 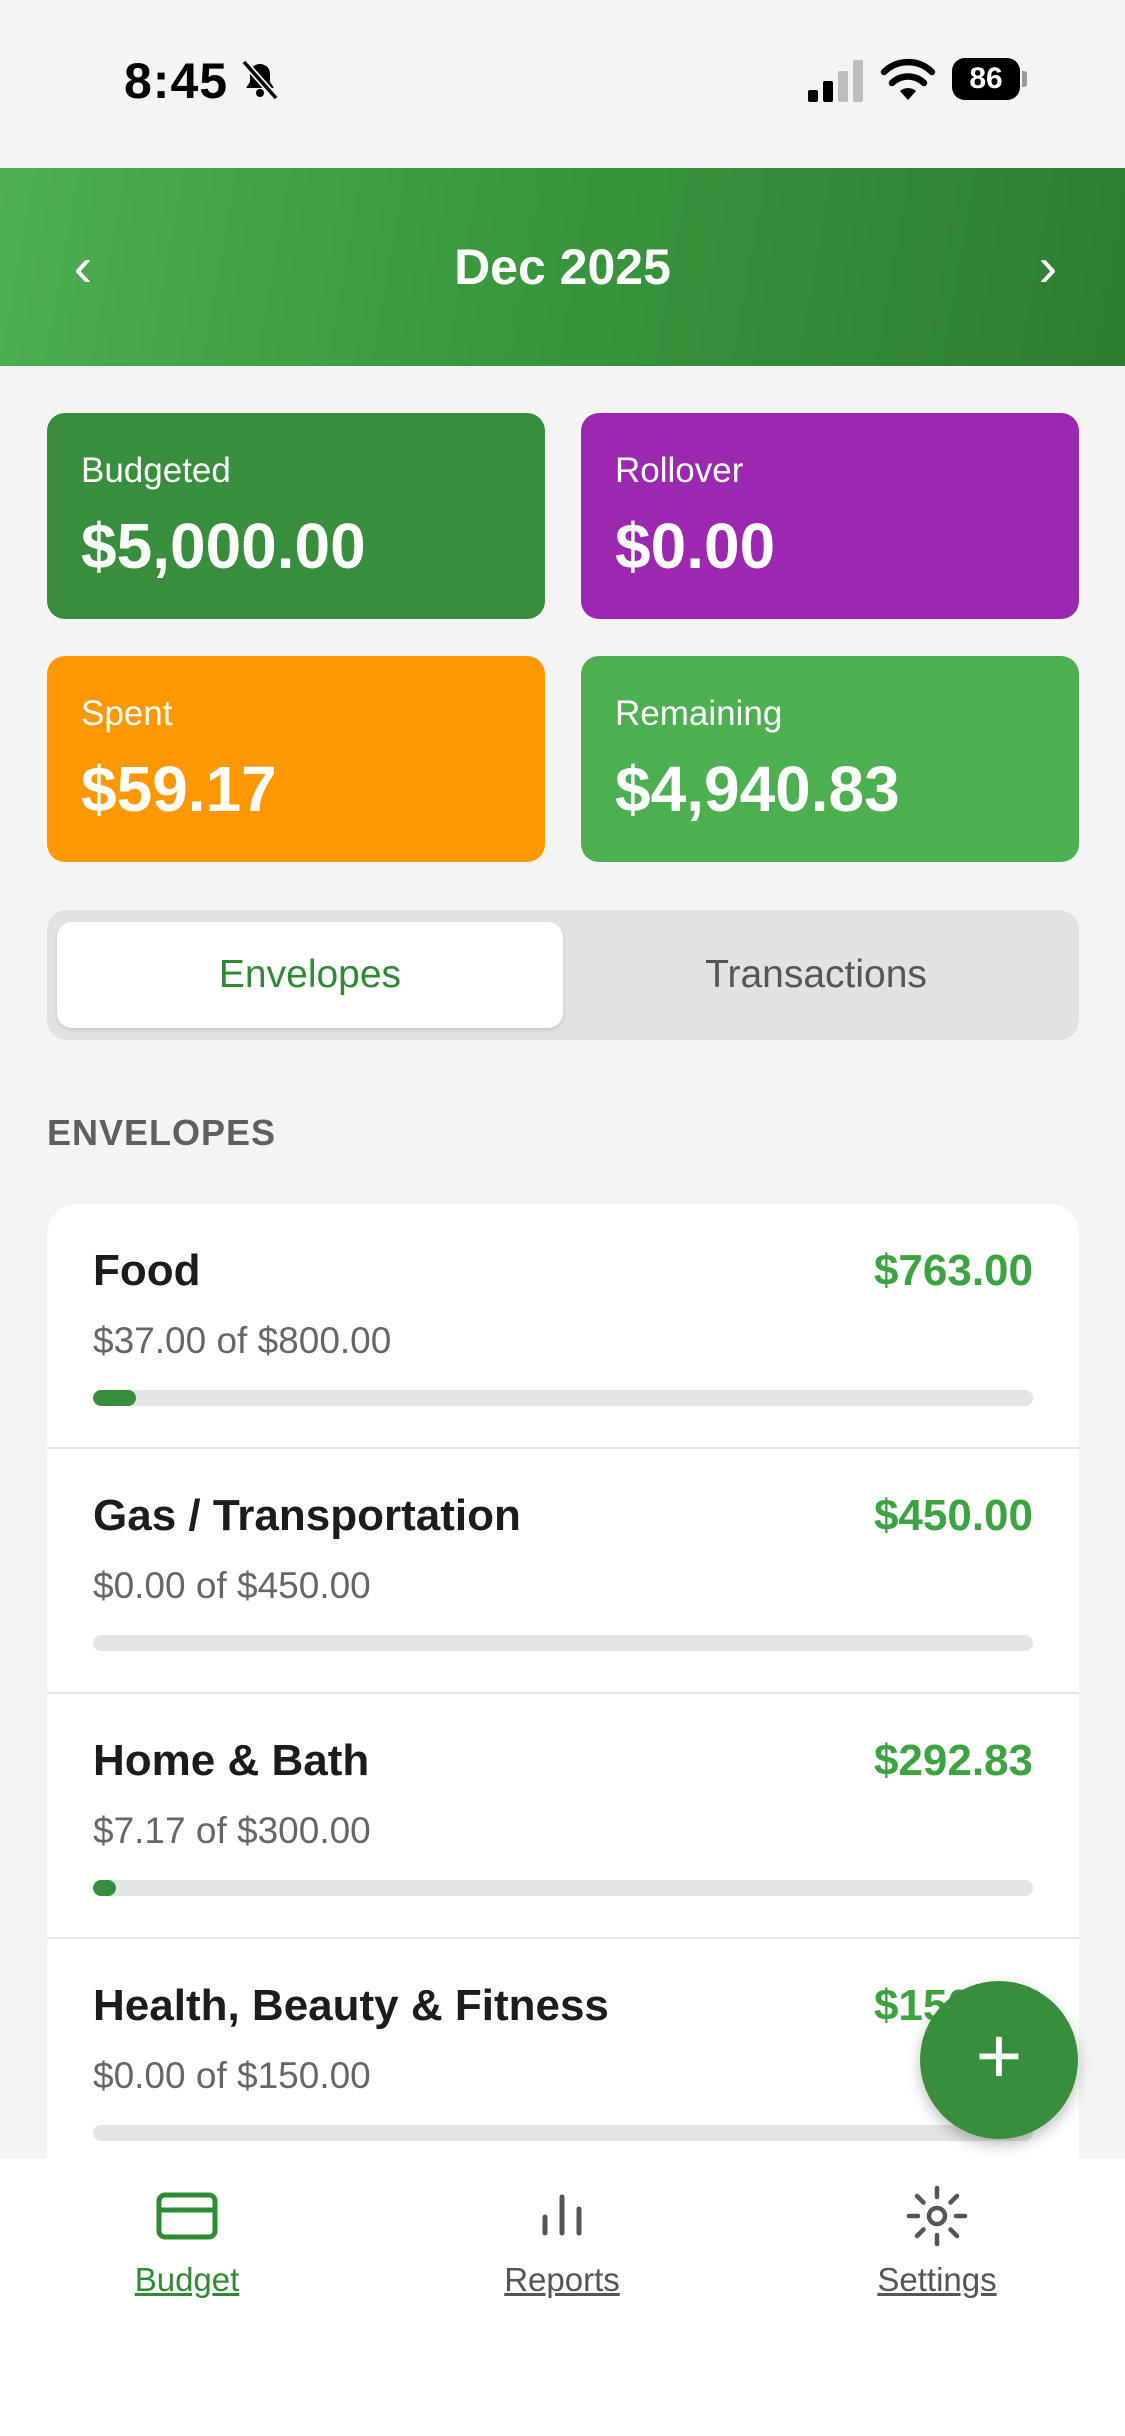 What do you see at coordinates (953, 1515) in the screenshot?
I see `envelope-remaining: $450.00` at bounding box center [953, 1515].